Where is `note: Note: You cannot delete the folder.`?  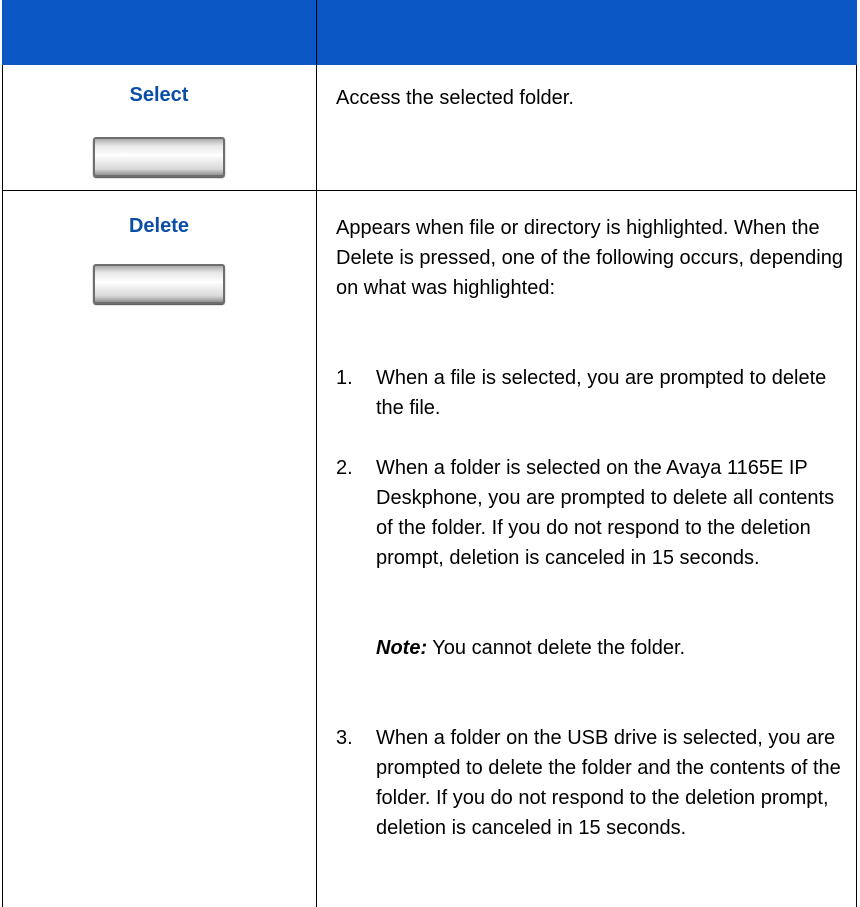
note: Note: You cannot delete the folder. is located at coordinates (611, 648).